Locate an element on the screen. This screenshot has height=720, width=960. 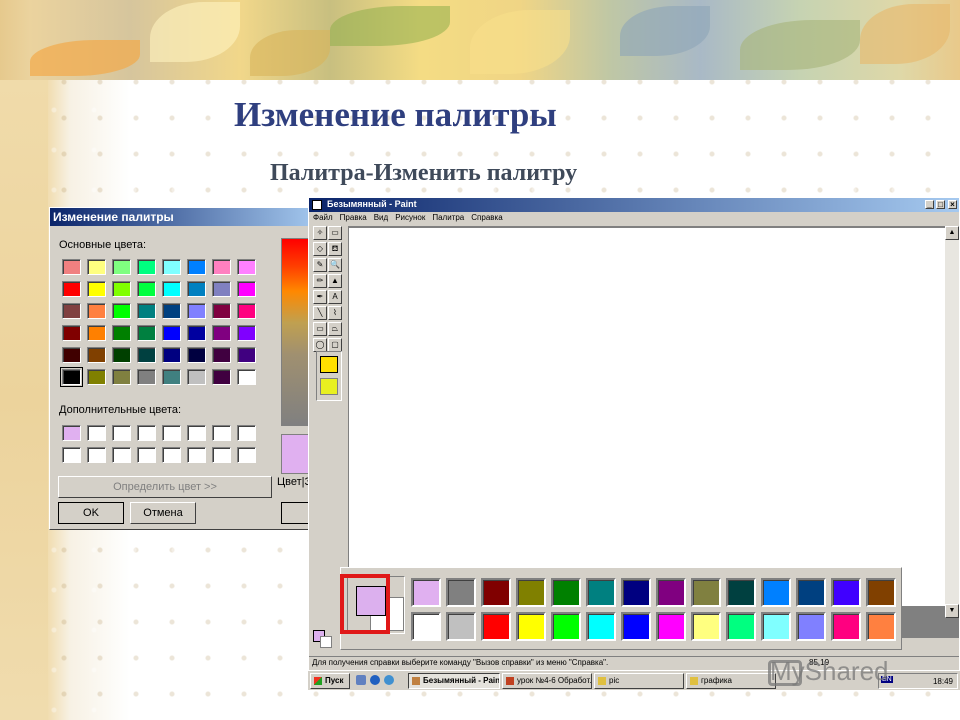
show-desktop-icon is located at coordinates (361, 680).